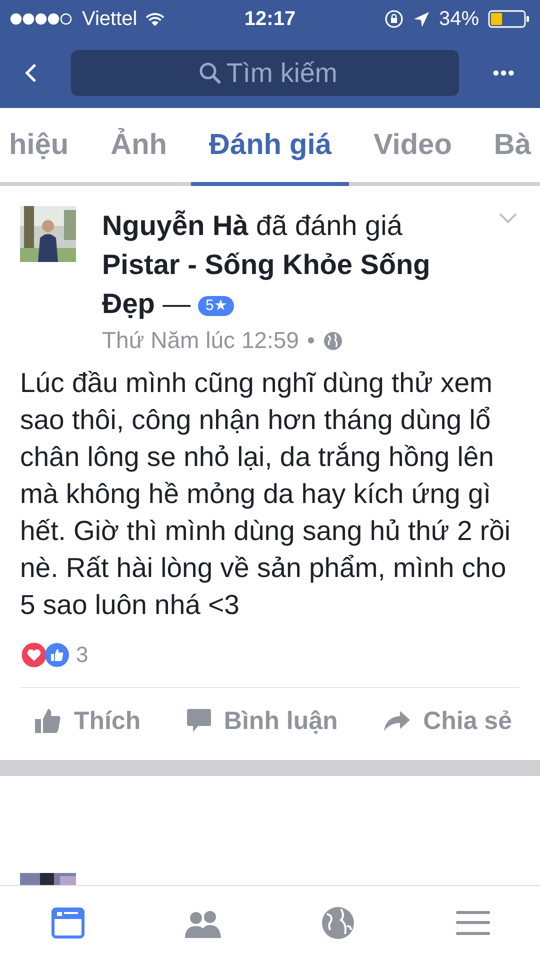  Describe the element at coordinates (264, 73) in the screenshot. I see `search-field: Tìm kiếm` at that location.